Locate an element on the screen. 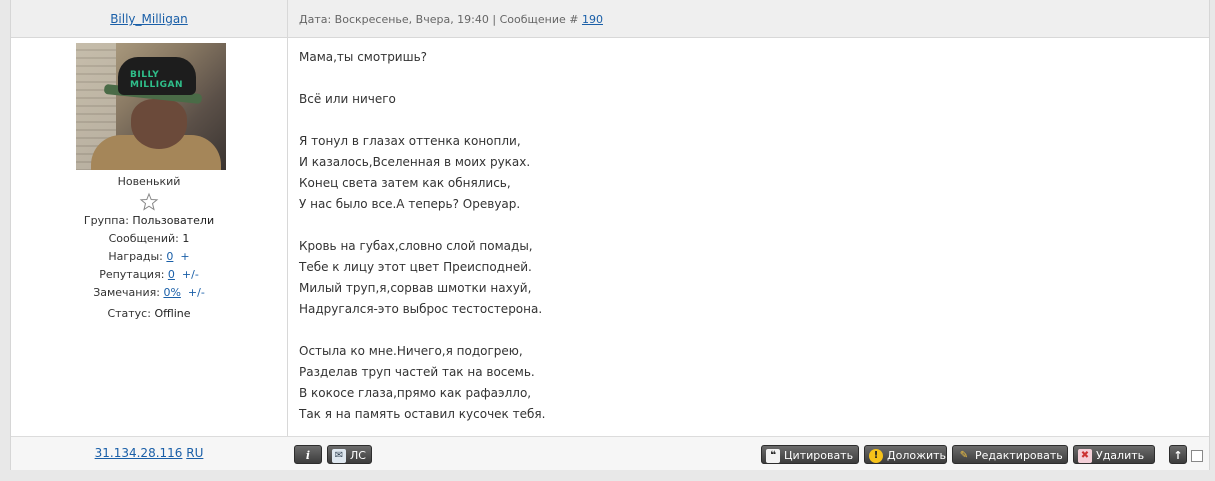 Image resolution: width=1215 pixels, height=481 pixels. envelope-icon: ✉ is located at coordinates (339, 456).